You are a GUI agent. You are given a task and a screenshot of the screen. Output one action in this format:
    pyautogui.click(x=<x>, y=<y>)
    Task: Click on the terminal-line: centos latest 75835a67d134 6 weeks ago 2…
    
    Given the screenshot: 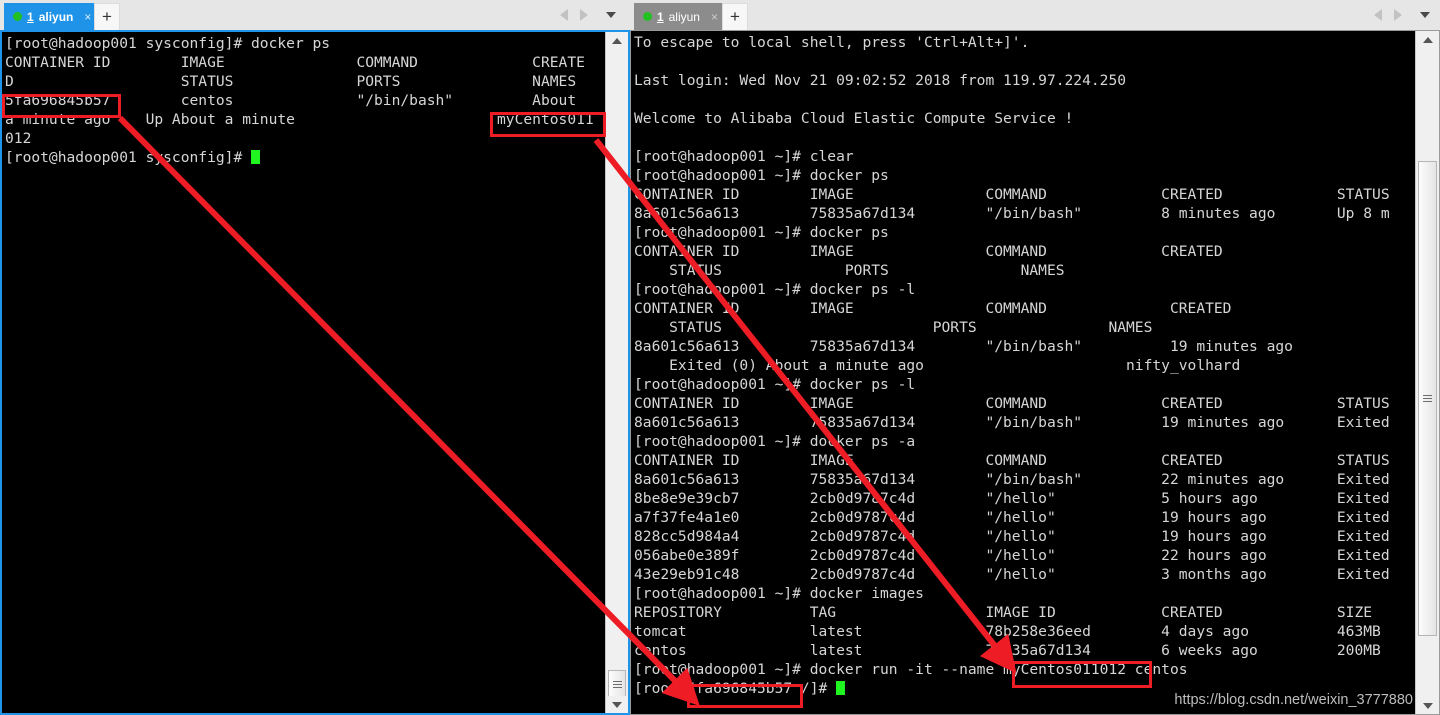 What is the action you would take?
    pyautogui.click(x=1007, y=650)
    